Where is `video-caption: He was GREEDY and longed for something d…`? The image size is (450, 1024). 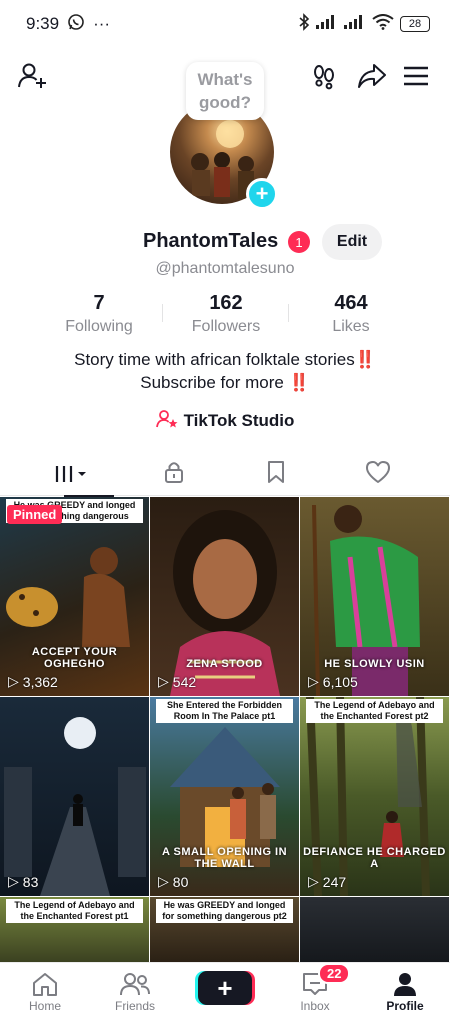
video-caption: He was GREEDY and longed for something d… is located at coordinates (224, 911).